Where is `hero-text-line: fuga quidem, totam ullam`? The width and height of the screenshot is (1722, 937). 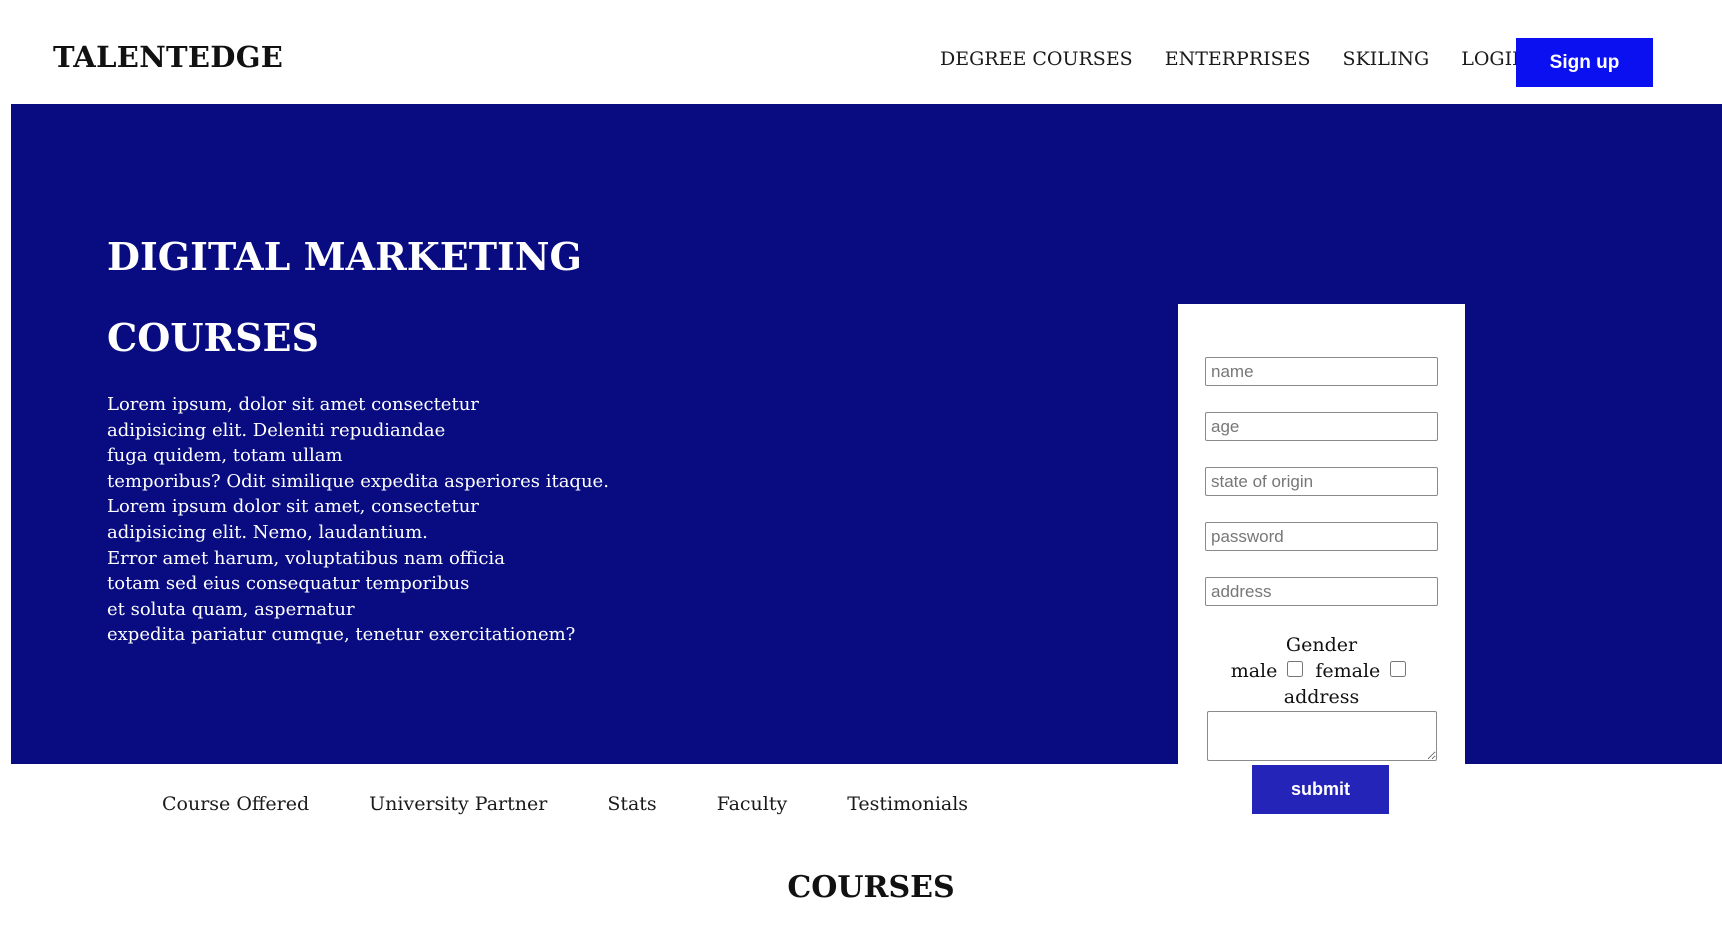
hero-text-line: fuga quidem, totam ullam is located at coordinates (225, 456).